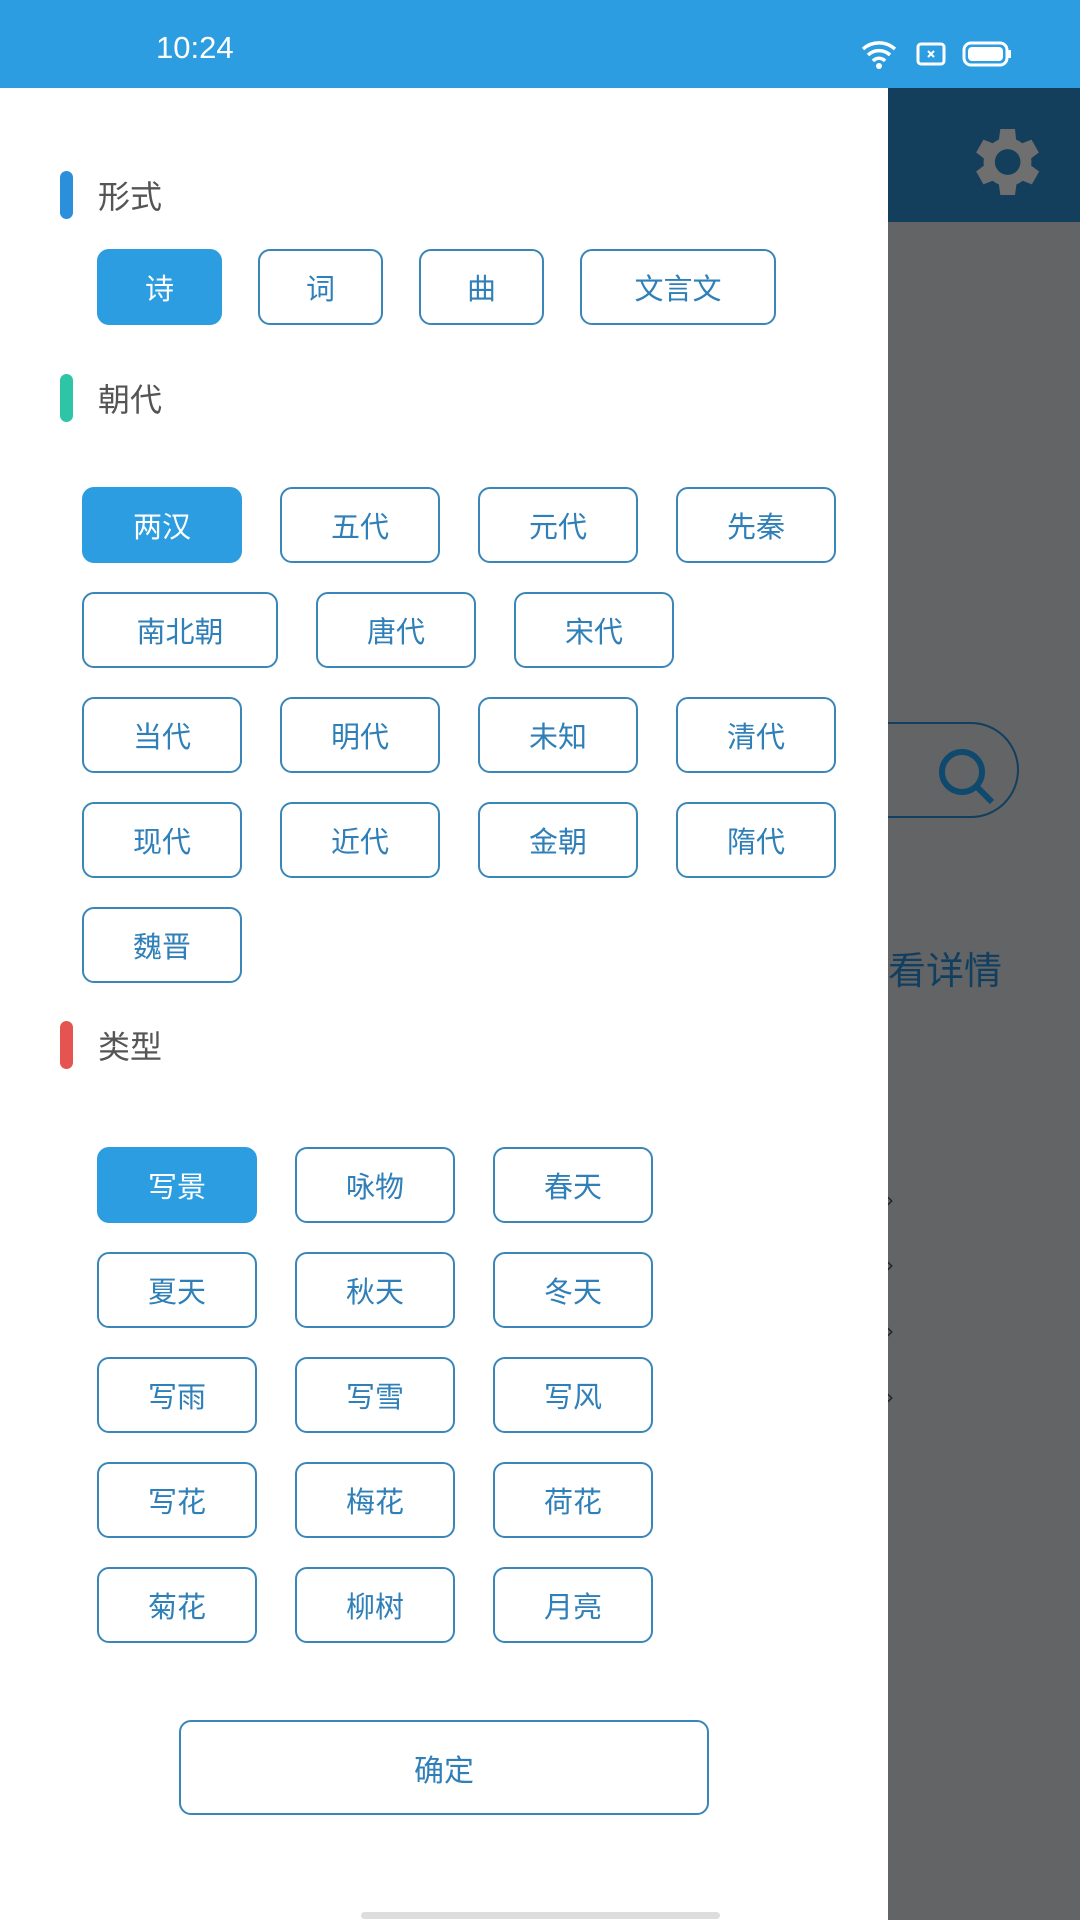 The height and width of the screenshot is (1920, 1080). Describe the element at coordinates (481, 287) in the screenshot. I see `option-chip: 曲` at that location.